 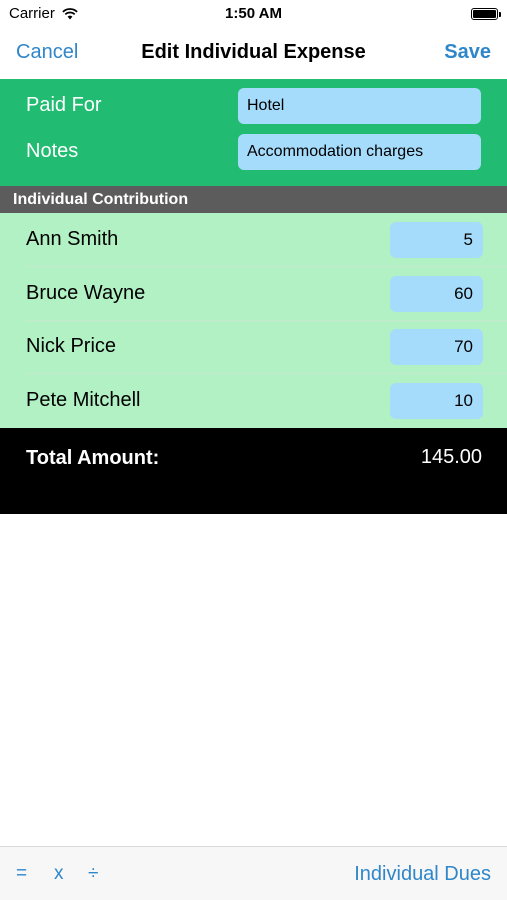 I want to click on clock-time: 1:50 AM, so click(x=253, y=13).